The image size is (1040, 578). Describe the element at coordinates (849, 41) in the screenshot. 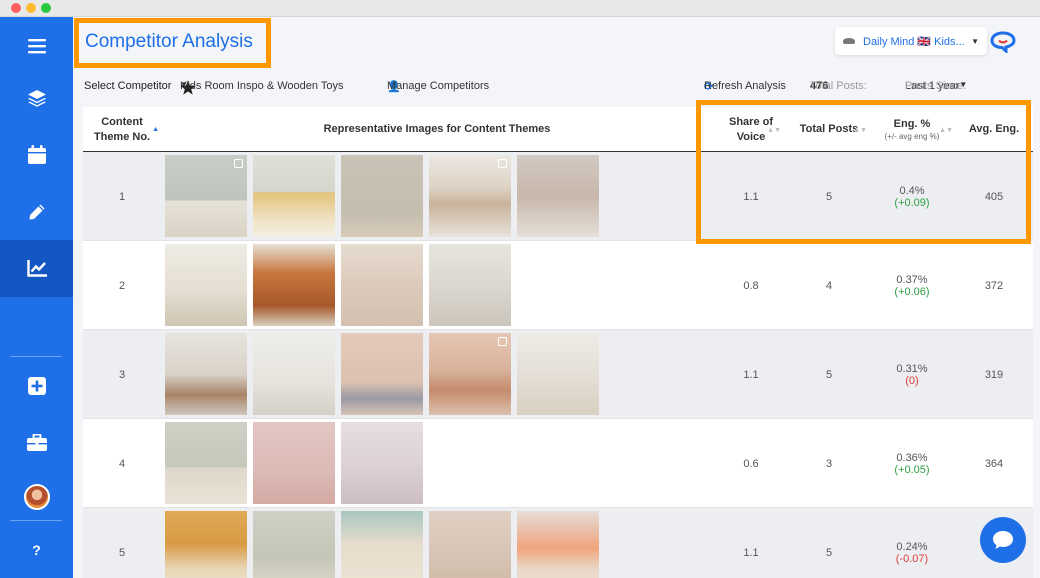

I see `brand-logo-icon` at that location.